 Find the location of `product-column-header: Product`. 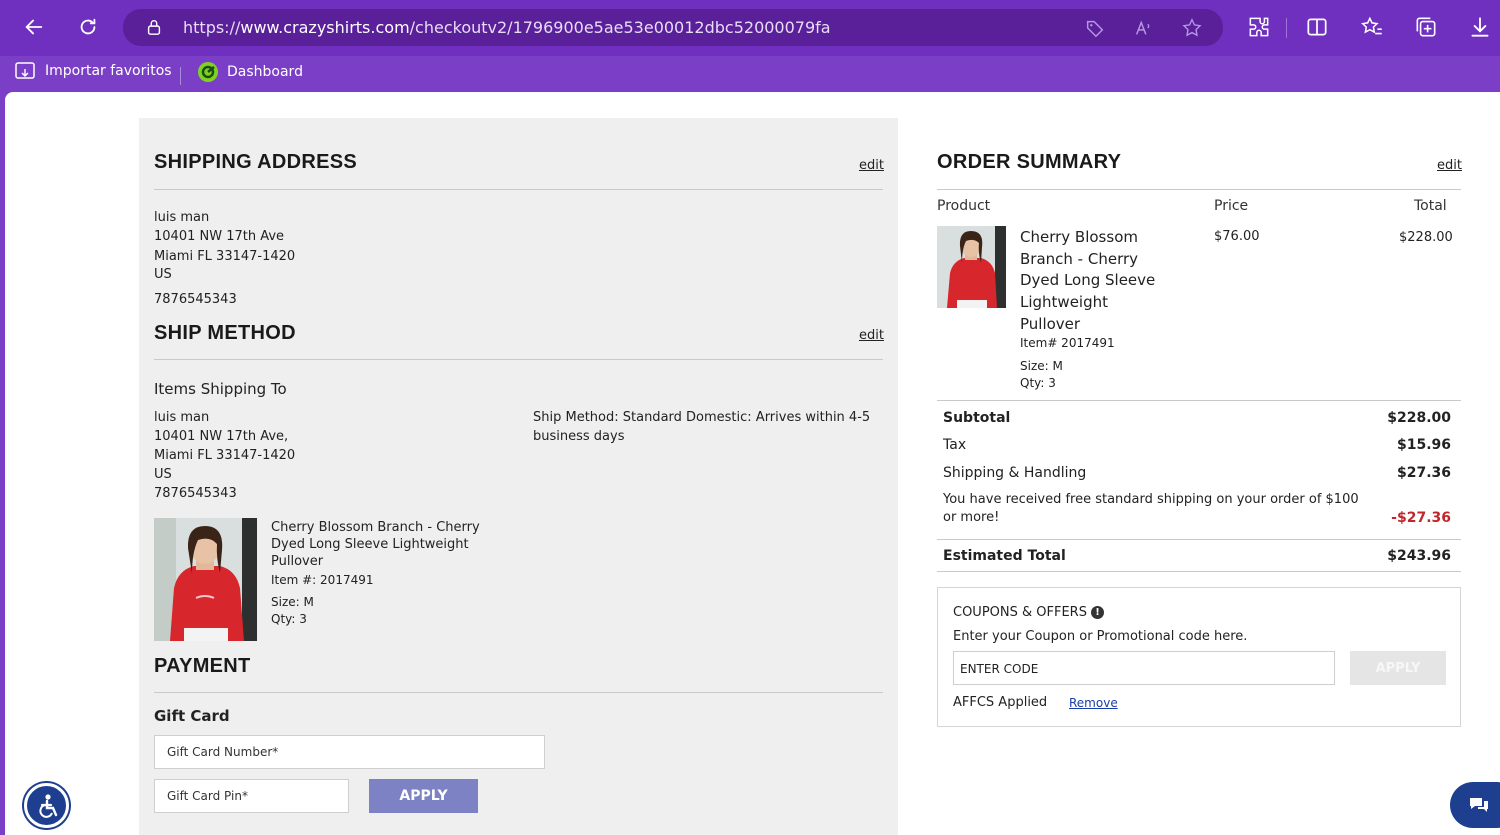

product-column-header: Product is located at coordinates (964, 206).